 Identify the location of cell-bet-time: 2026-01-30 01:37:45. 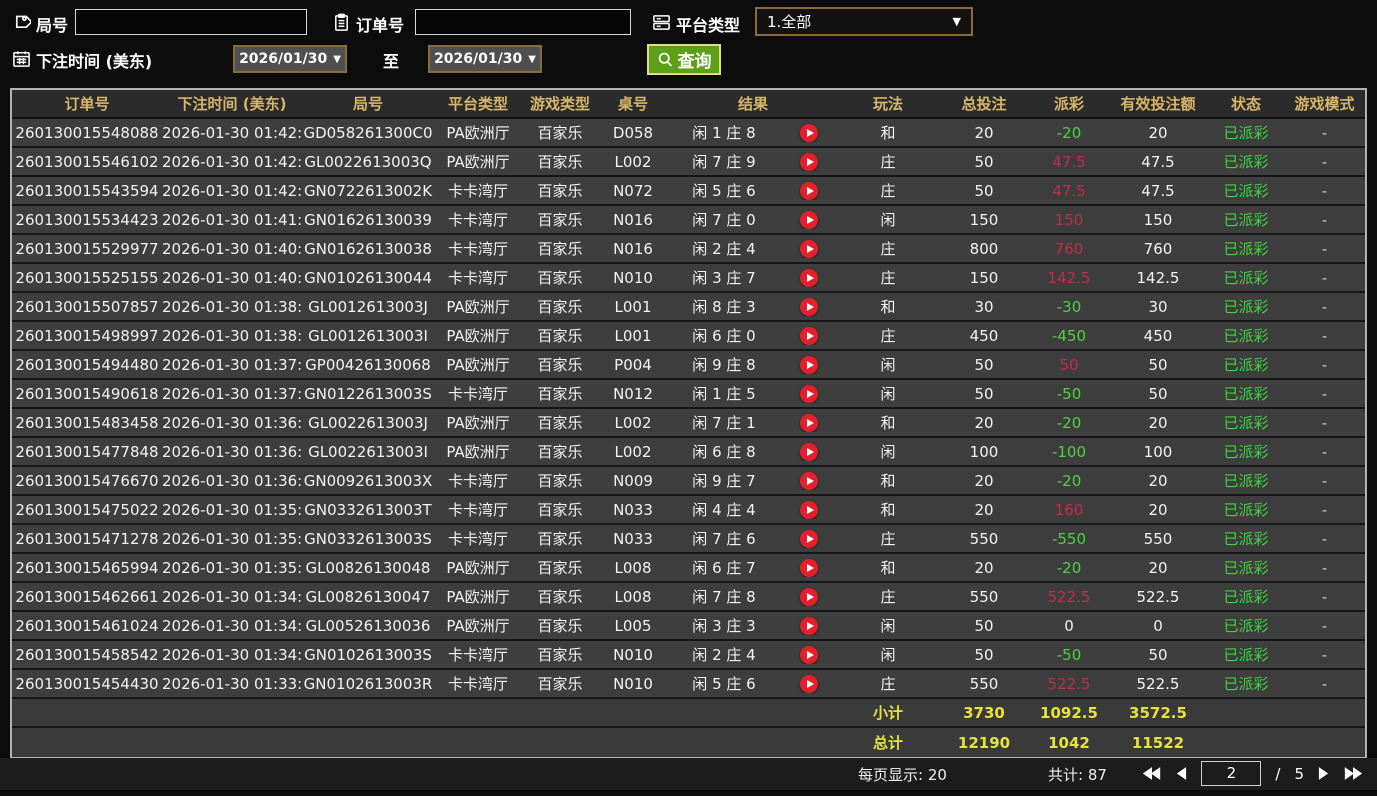
(232, 364).